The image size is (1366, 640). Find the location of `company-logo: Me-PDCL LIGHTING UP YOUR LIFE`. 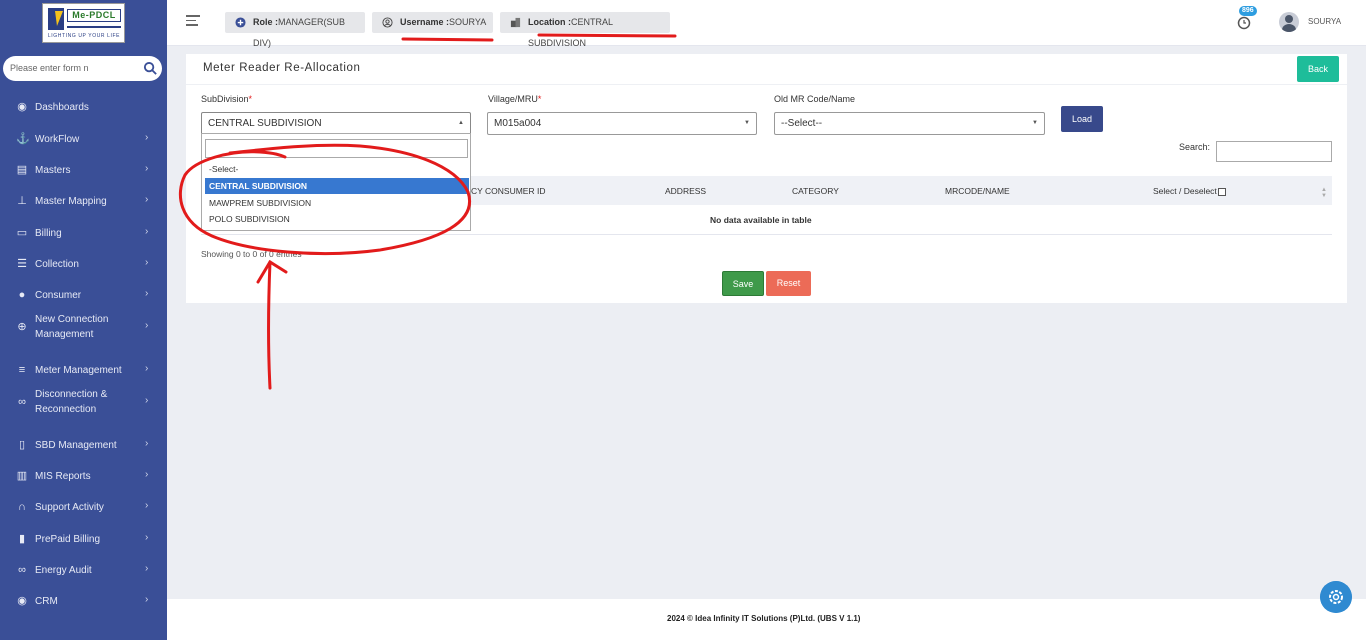

company-logo: Me-PDCL LIGHTING UP YOUR LIFE is located at coordinates (83, 23).